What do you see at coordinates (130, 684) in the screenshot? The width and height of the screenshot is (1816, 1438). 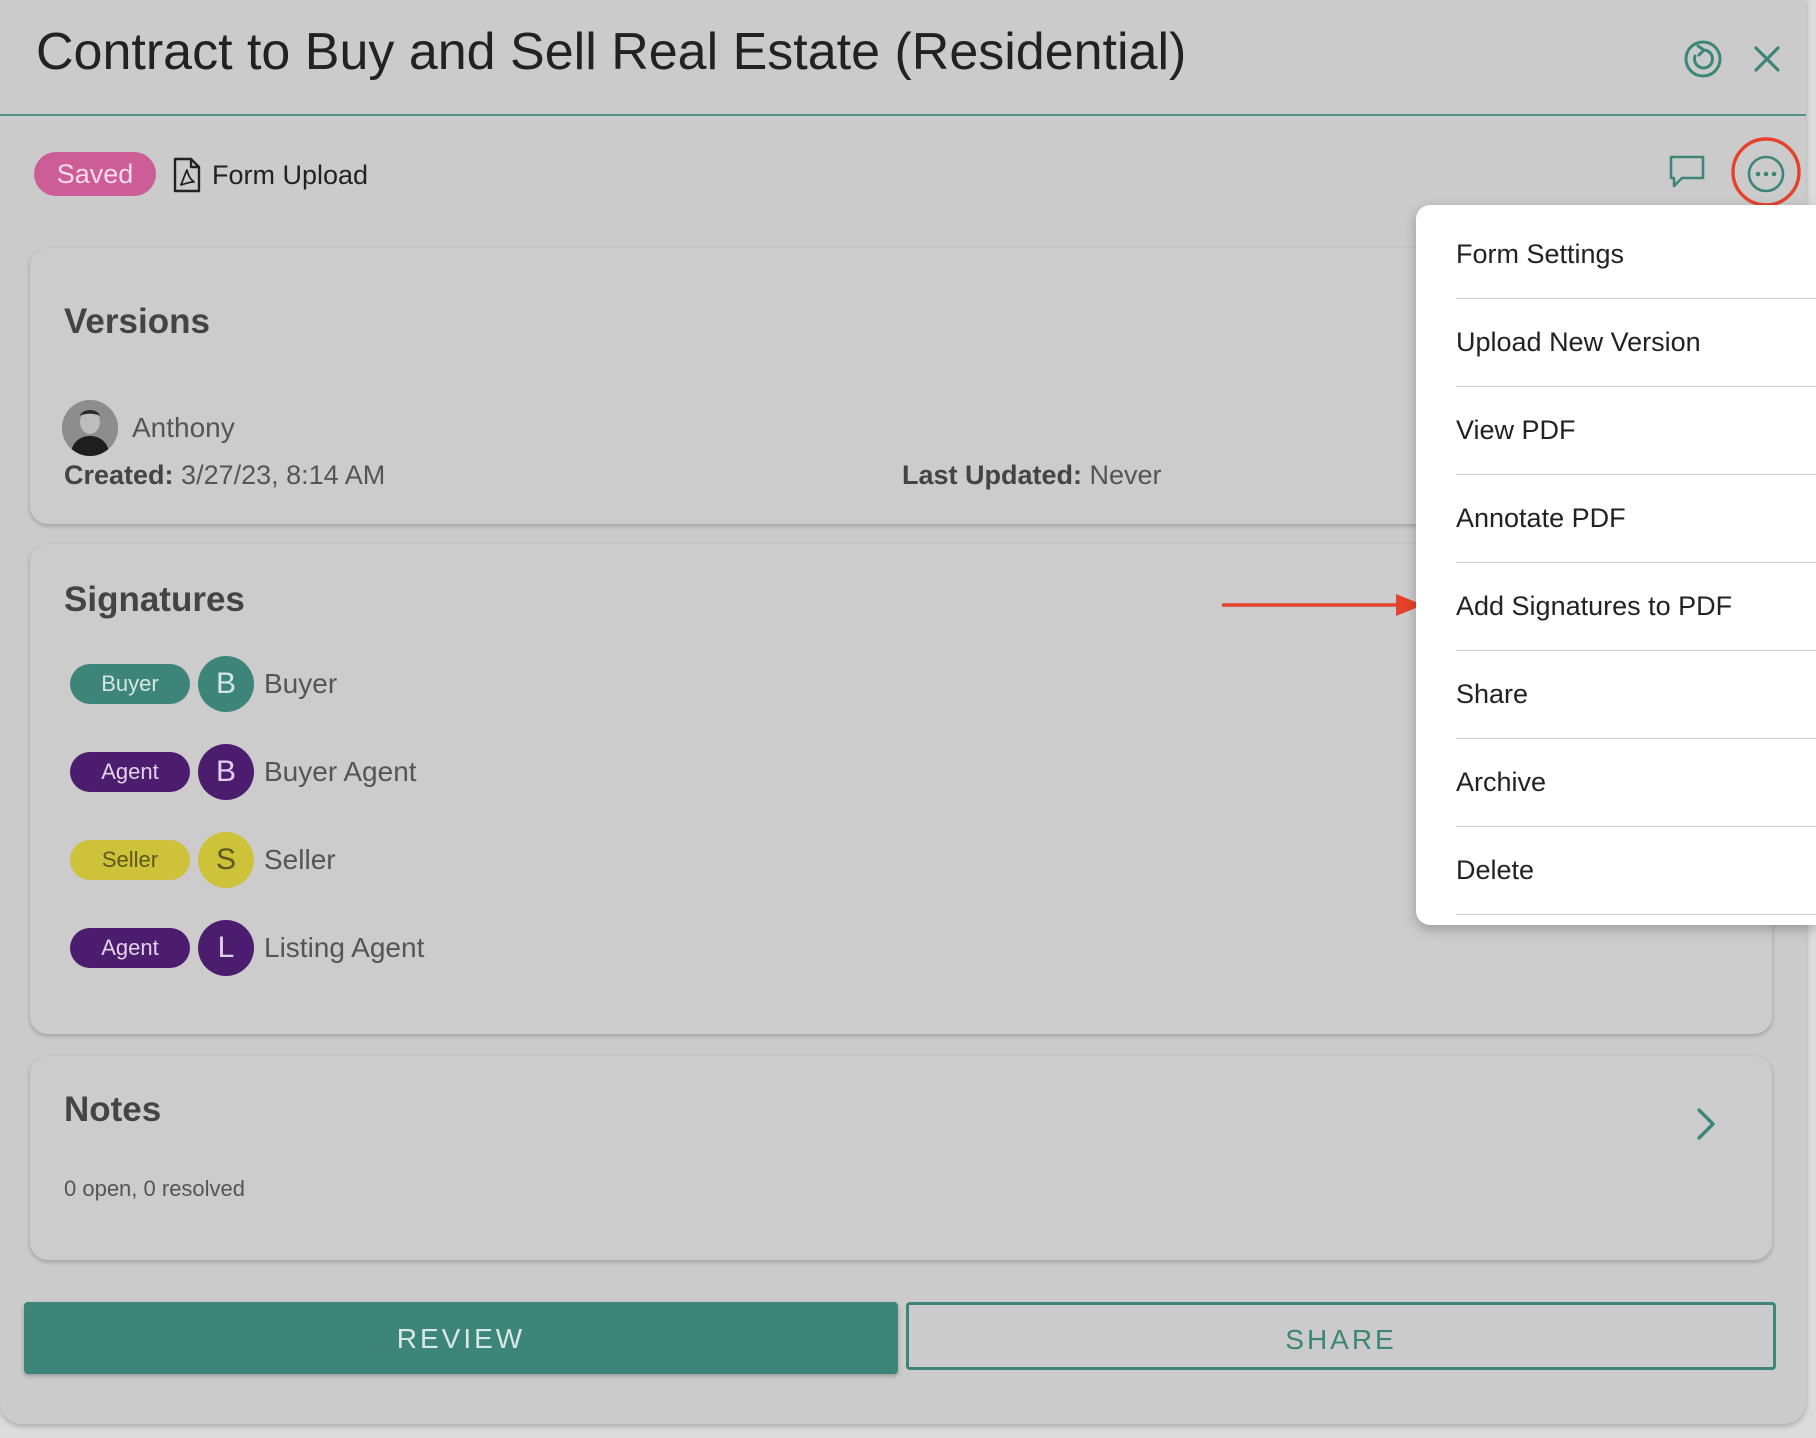 I see `role-pill: Buyer` at bounding box center [130, 684].